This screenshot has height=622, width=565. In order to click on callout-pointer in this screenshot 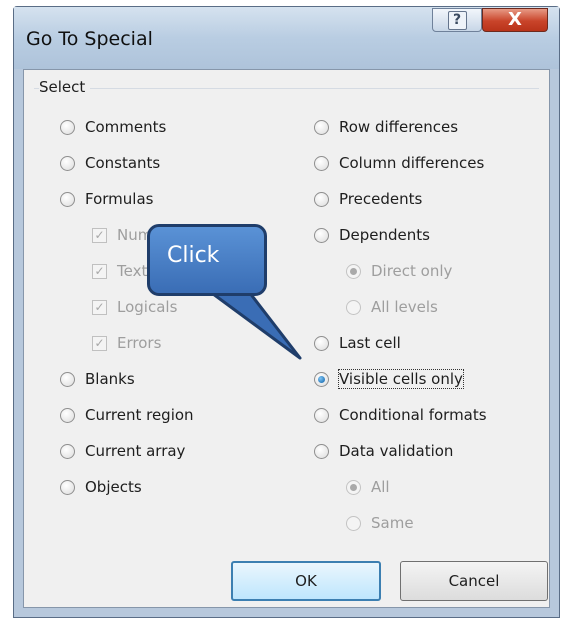, I will do `click(252, 323)`.